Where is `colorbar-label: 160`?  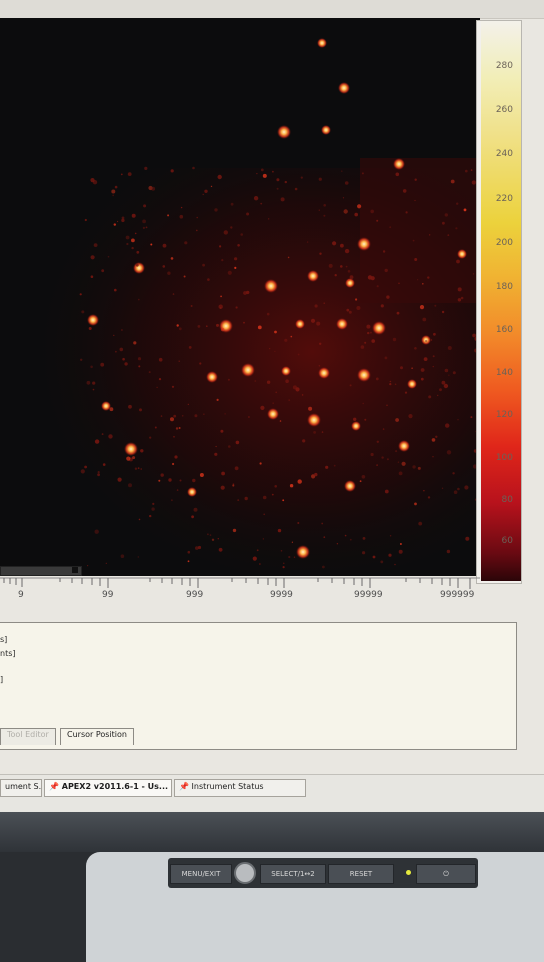 colorbar-label: 160 is located at coordinates (504, 330).